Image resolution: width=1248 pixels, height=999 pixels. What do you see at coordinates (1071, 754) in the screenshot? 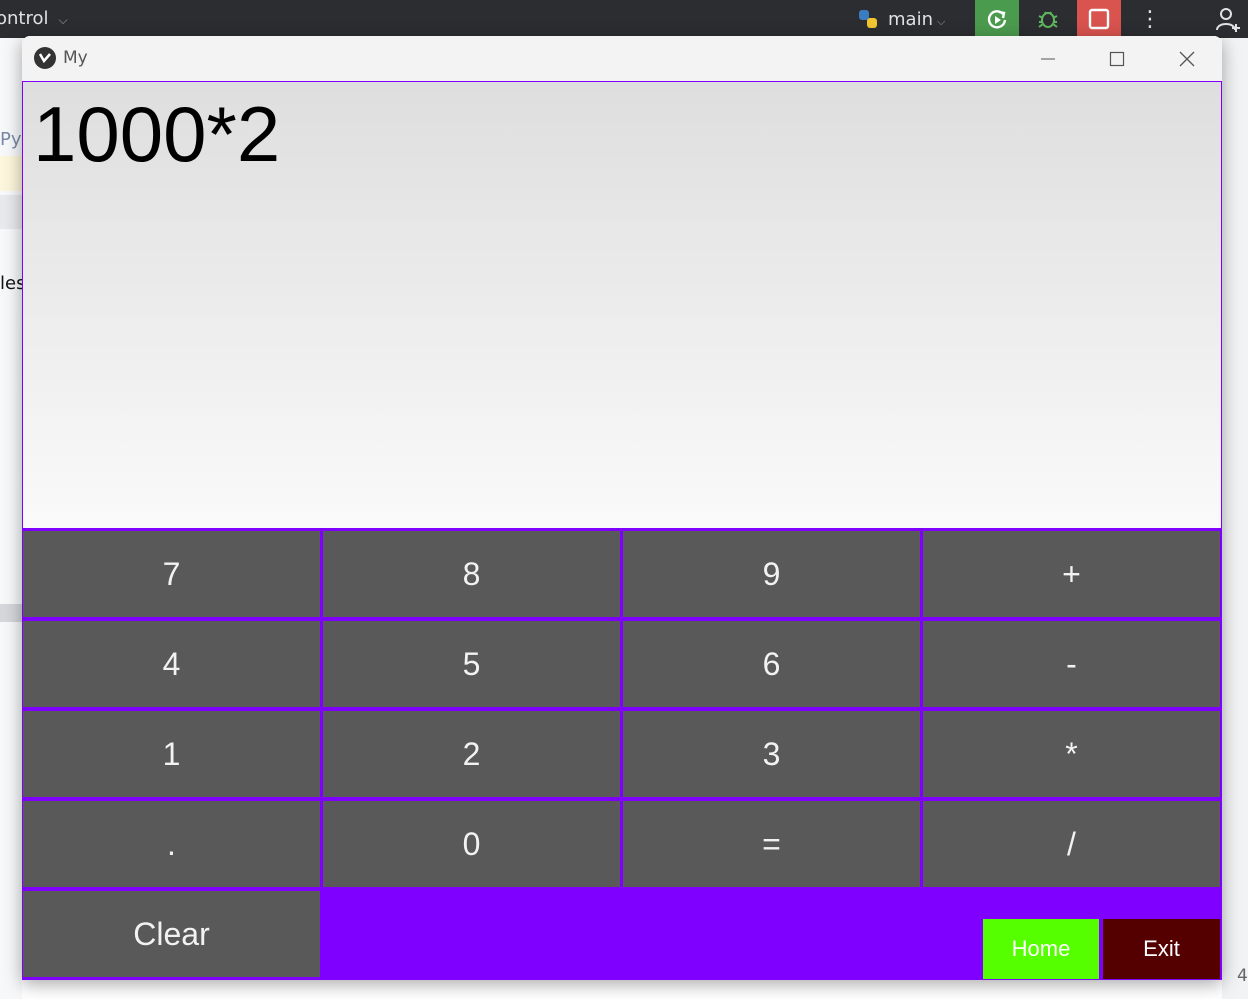
I see `key-multiply: *` at bounding box center [1071, 754].